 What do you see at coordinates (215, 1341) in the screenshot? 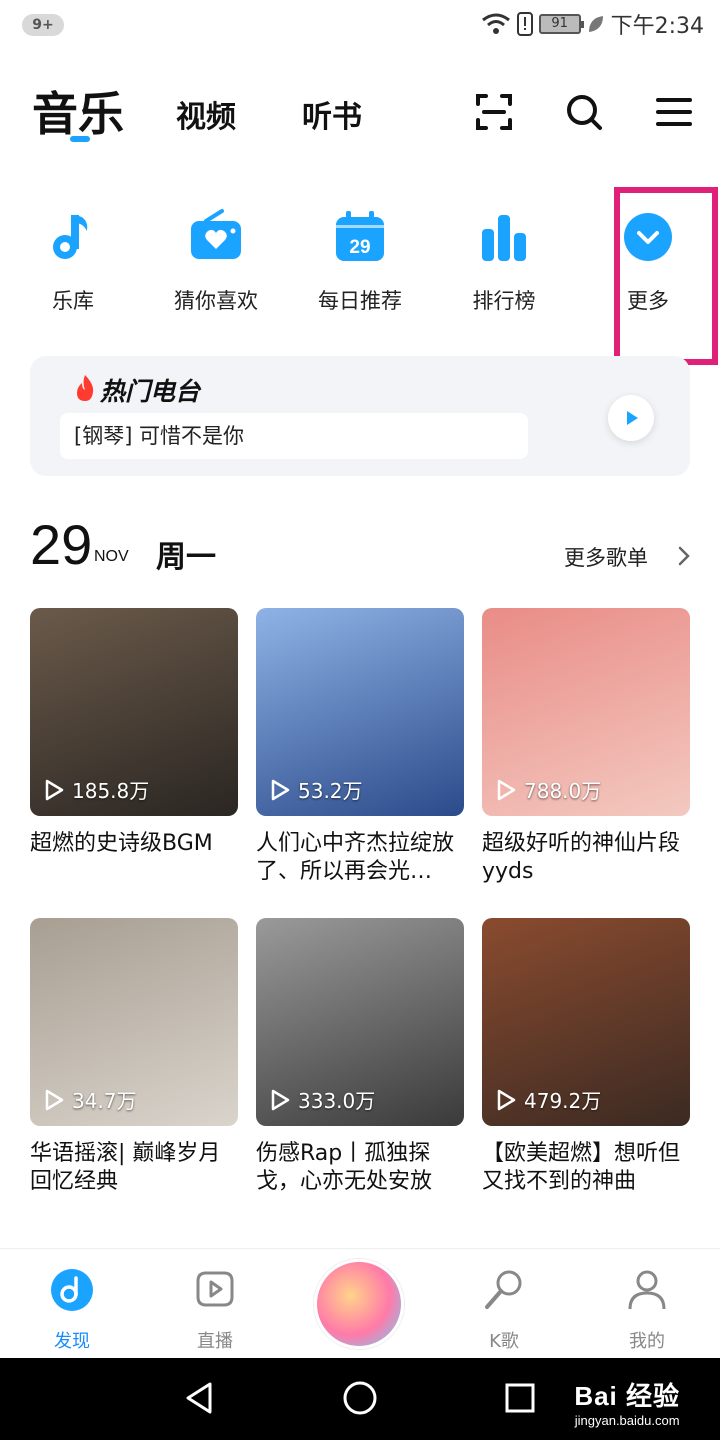
I see `tab-label: 直播` at bounding box center [215, 1341].